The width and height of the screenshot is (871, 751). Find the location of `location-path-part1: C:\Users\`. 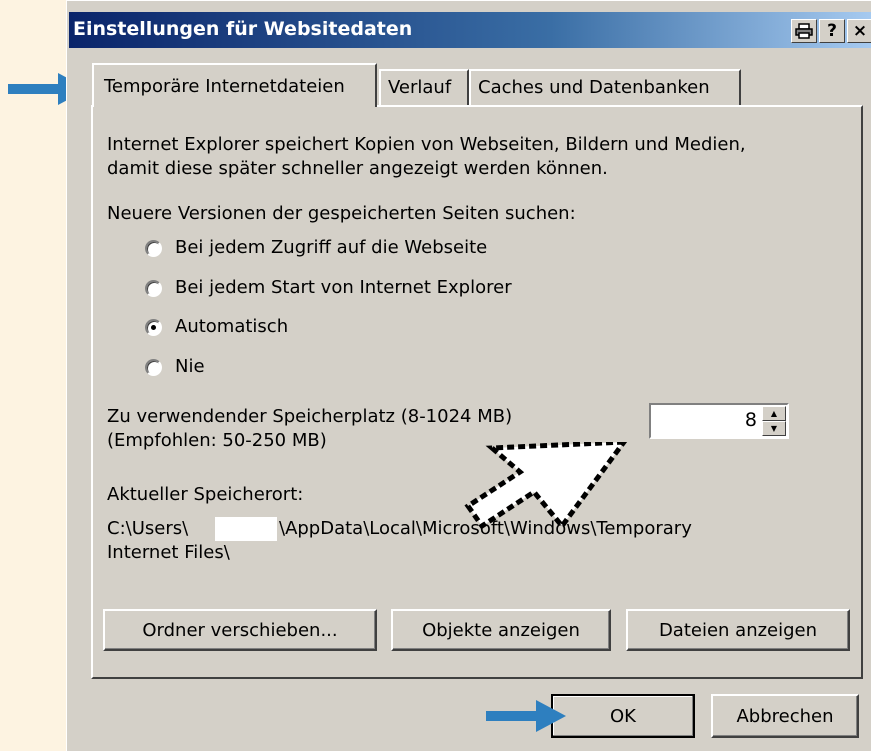

location-path-part1: C:\Users\ is located at coordinates (148, 528).